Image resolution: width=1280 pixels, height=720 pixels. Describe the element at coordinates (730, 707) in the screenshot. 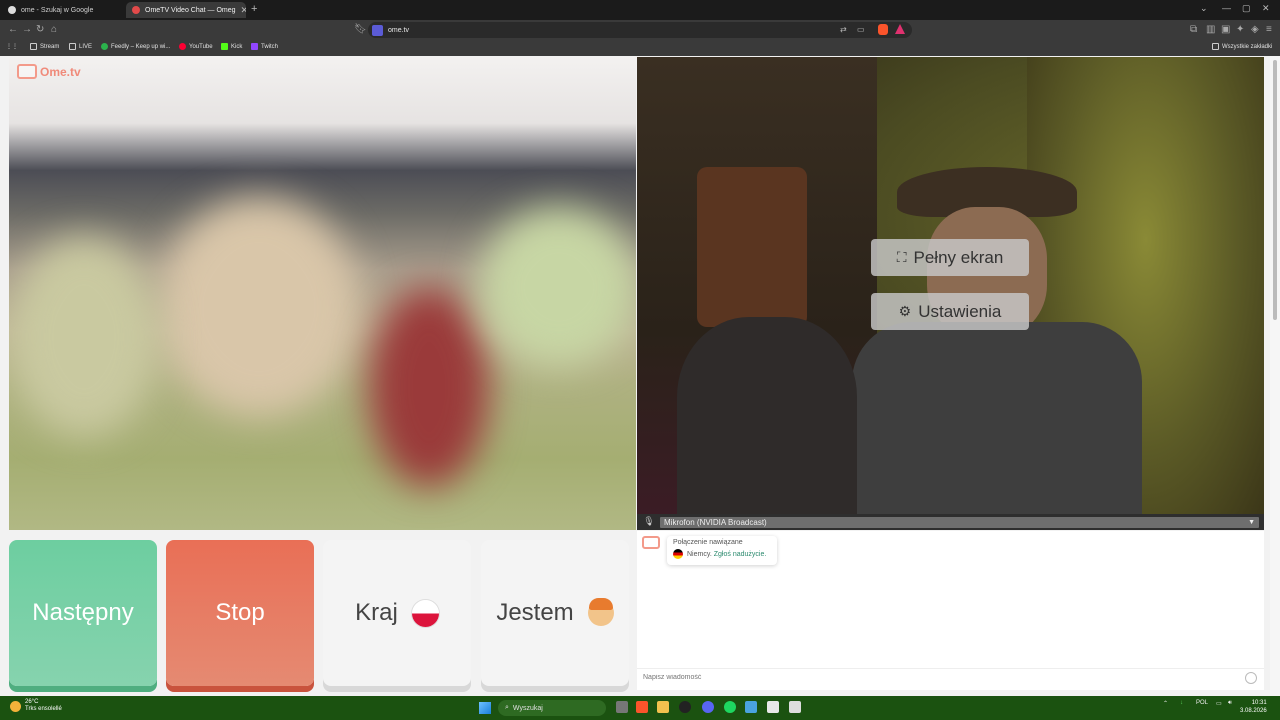

I see `spotify-icon` at that location.